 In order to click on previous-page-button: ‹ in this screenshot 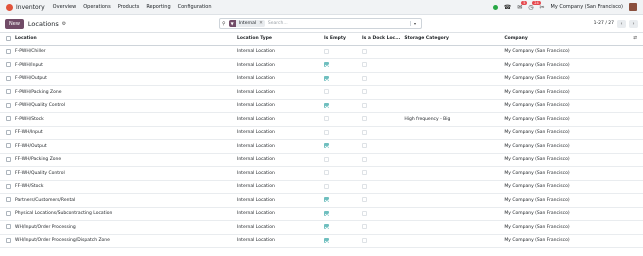, I will do `click(621, 23)`.